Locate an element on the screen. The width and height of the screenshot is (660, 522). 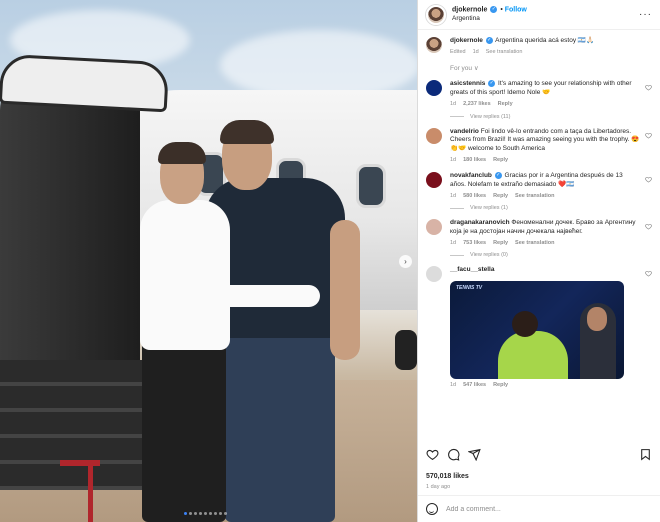
jet-door-top is located at coordinates (85, 83).